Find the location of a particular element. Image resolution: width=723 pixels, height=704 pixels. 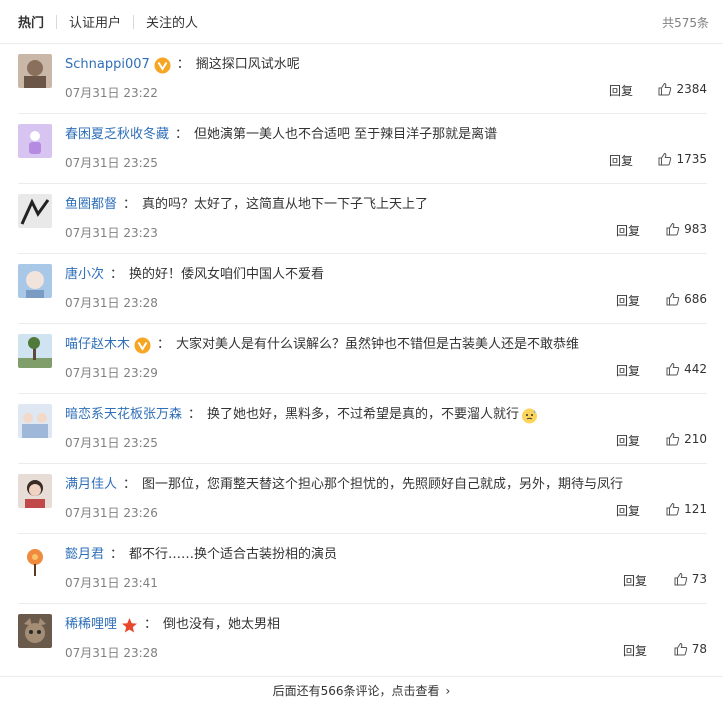

comment-time: 07月31日 23:41 is located at coordinates (111, 583).